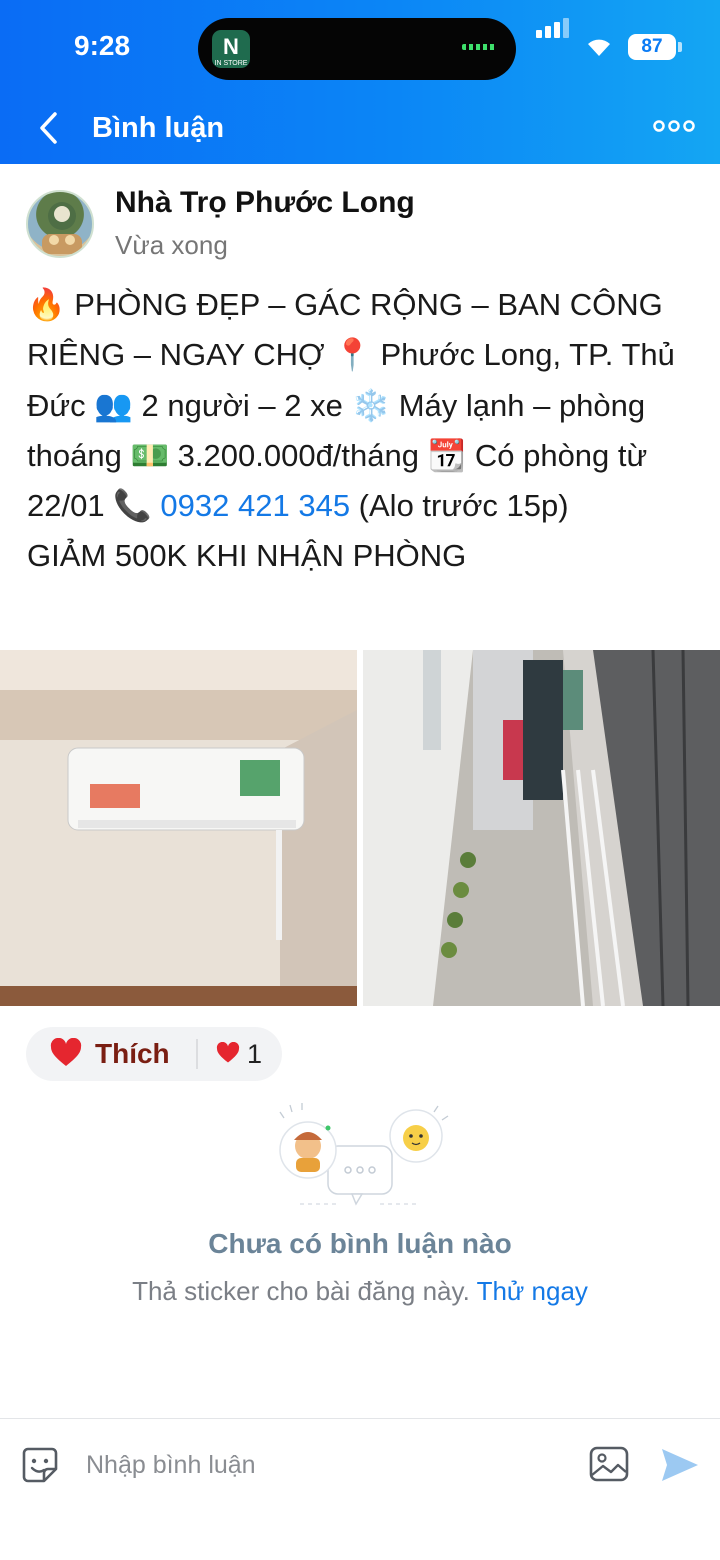 The width and height of the screenshot is (720, 1560). Describe the element at coordinates (360, 1489) in the screenshot. I see `comment-composer` at that location.